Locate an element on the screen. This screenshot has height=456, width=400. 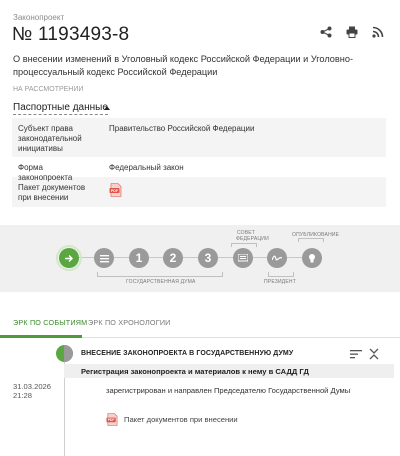
rss-icon is located at coordinates (378, 32).